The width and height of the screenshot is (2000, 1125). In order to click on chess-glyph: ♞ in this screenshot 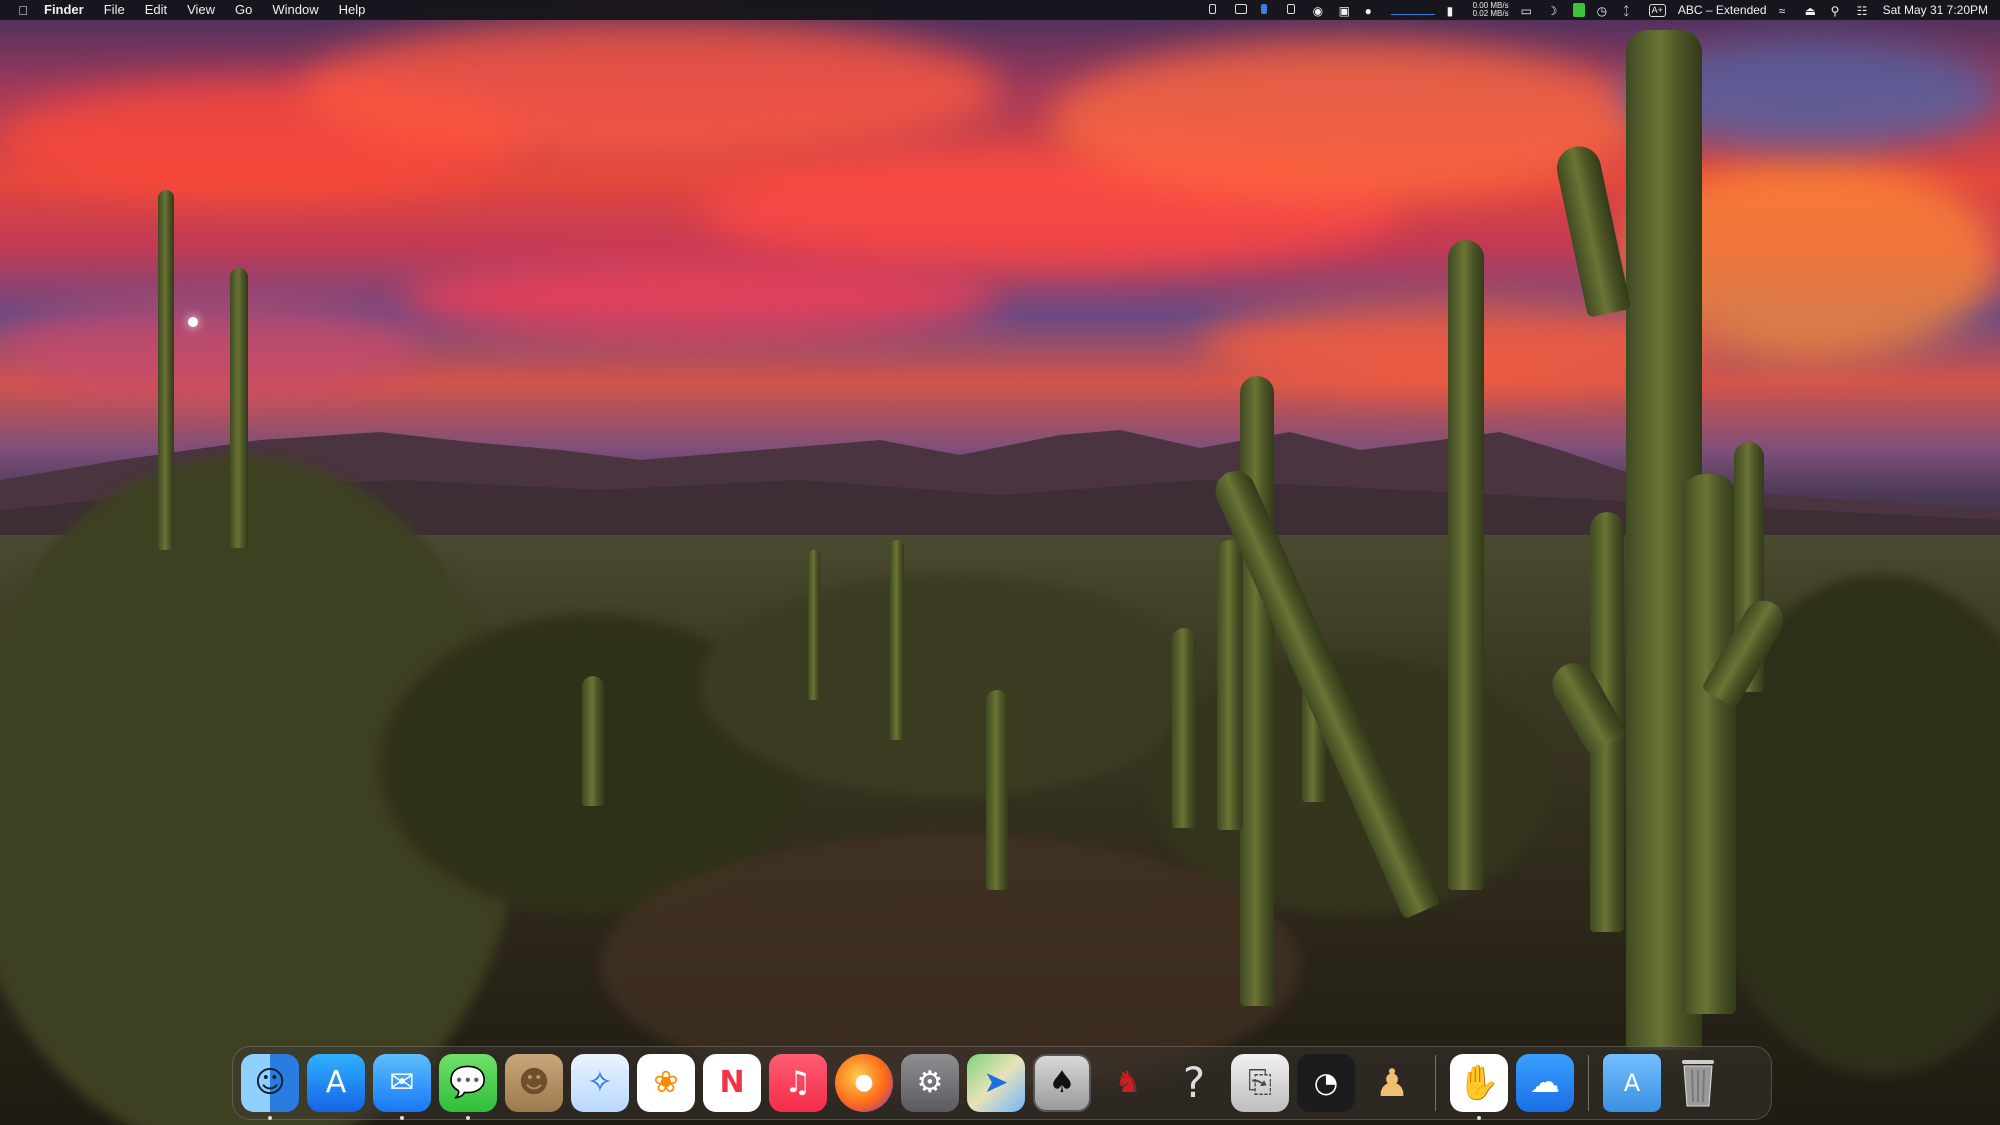, I will do `click(1128, 1082)`.